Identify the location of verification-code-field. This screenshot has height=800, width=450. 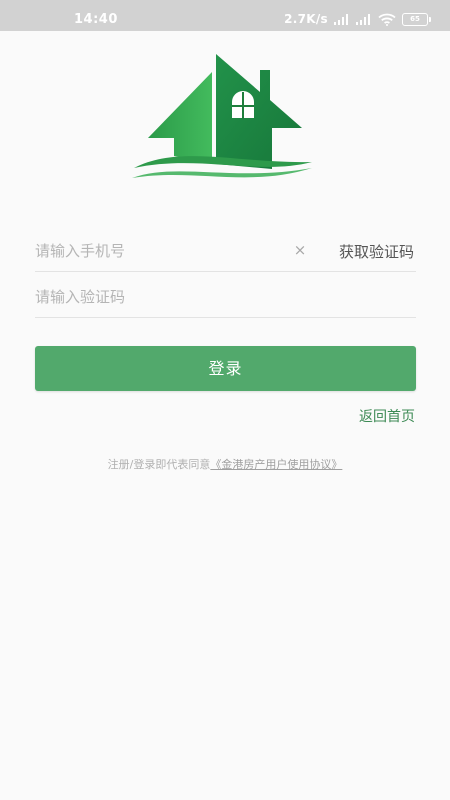
(225, 297).